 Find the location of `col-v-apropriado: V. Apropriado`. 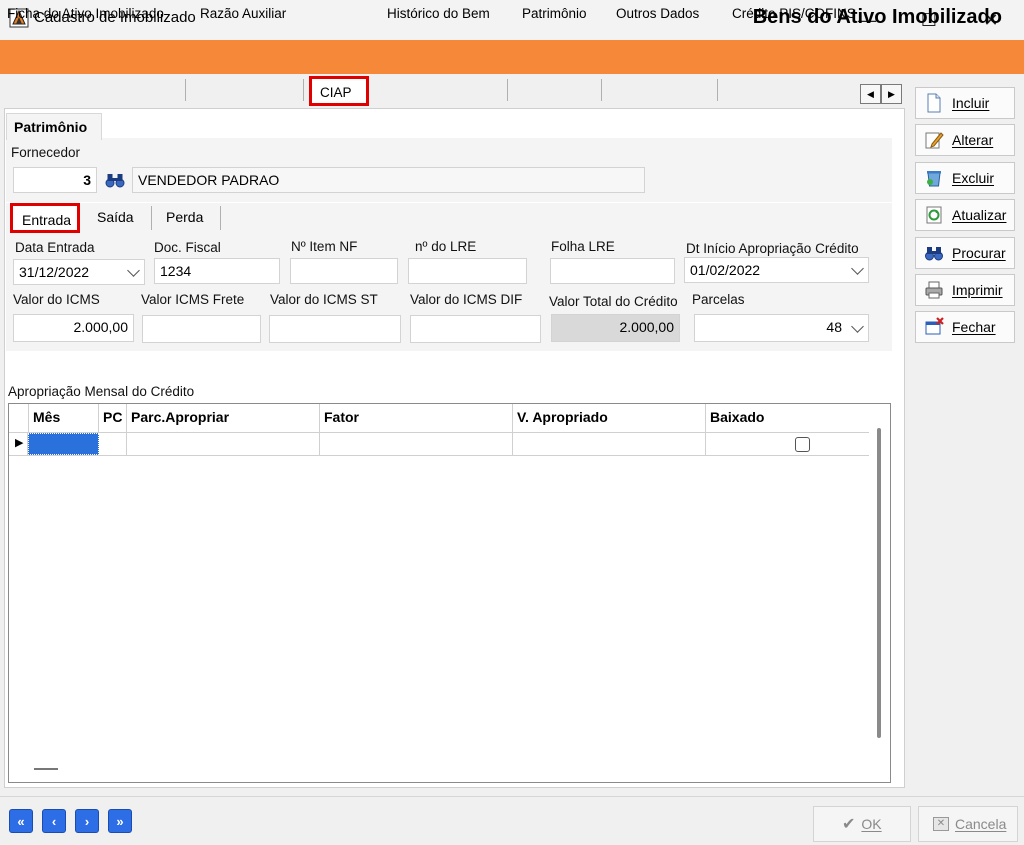

col-v-apropriado: V. Apropriado is located at coordinates (609, 418).